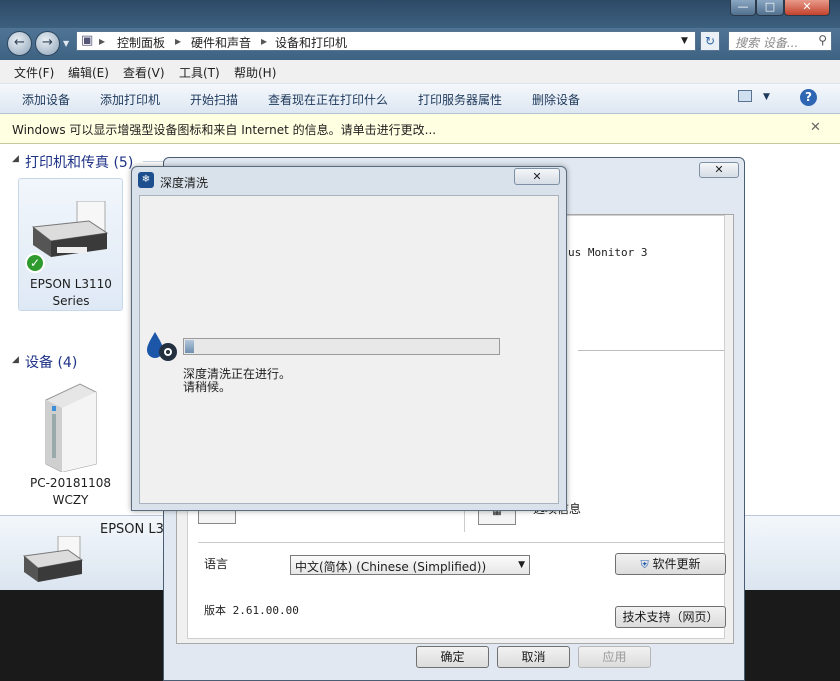 This screenshot has width=840, height=681. Describe the element at coordinates (533, 657) in the screenshot. I see `cancel-button: 取消` at that location.